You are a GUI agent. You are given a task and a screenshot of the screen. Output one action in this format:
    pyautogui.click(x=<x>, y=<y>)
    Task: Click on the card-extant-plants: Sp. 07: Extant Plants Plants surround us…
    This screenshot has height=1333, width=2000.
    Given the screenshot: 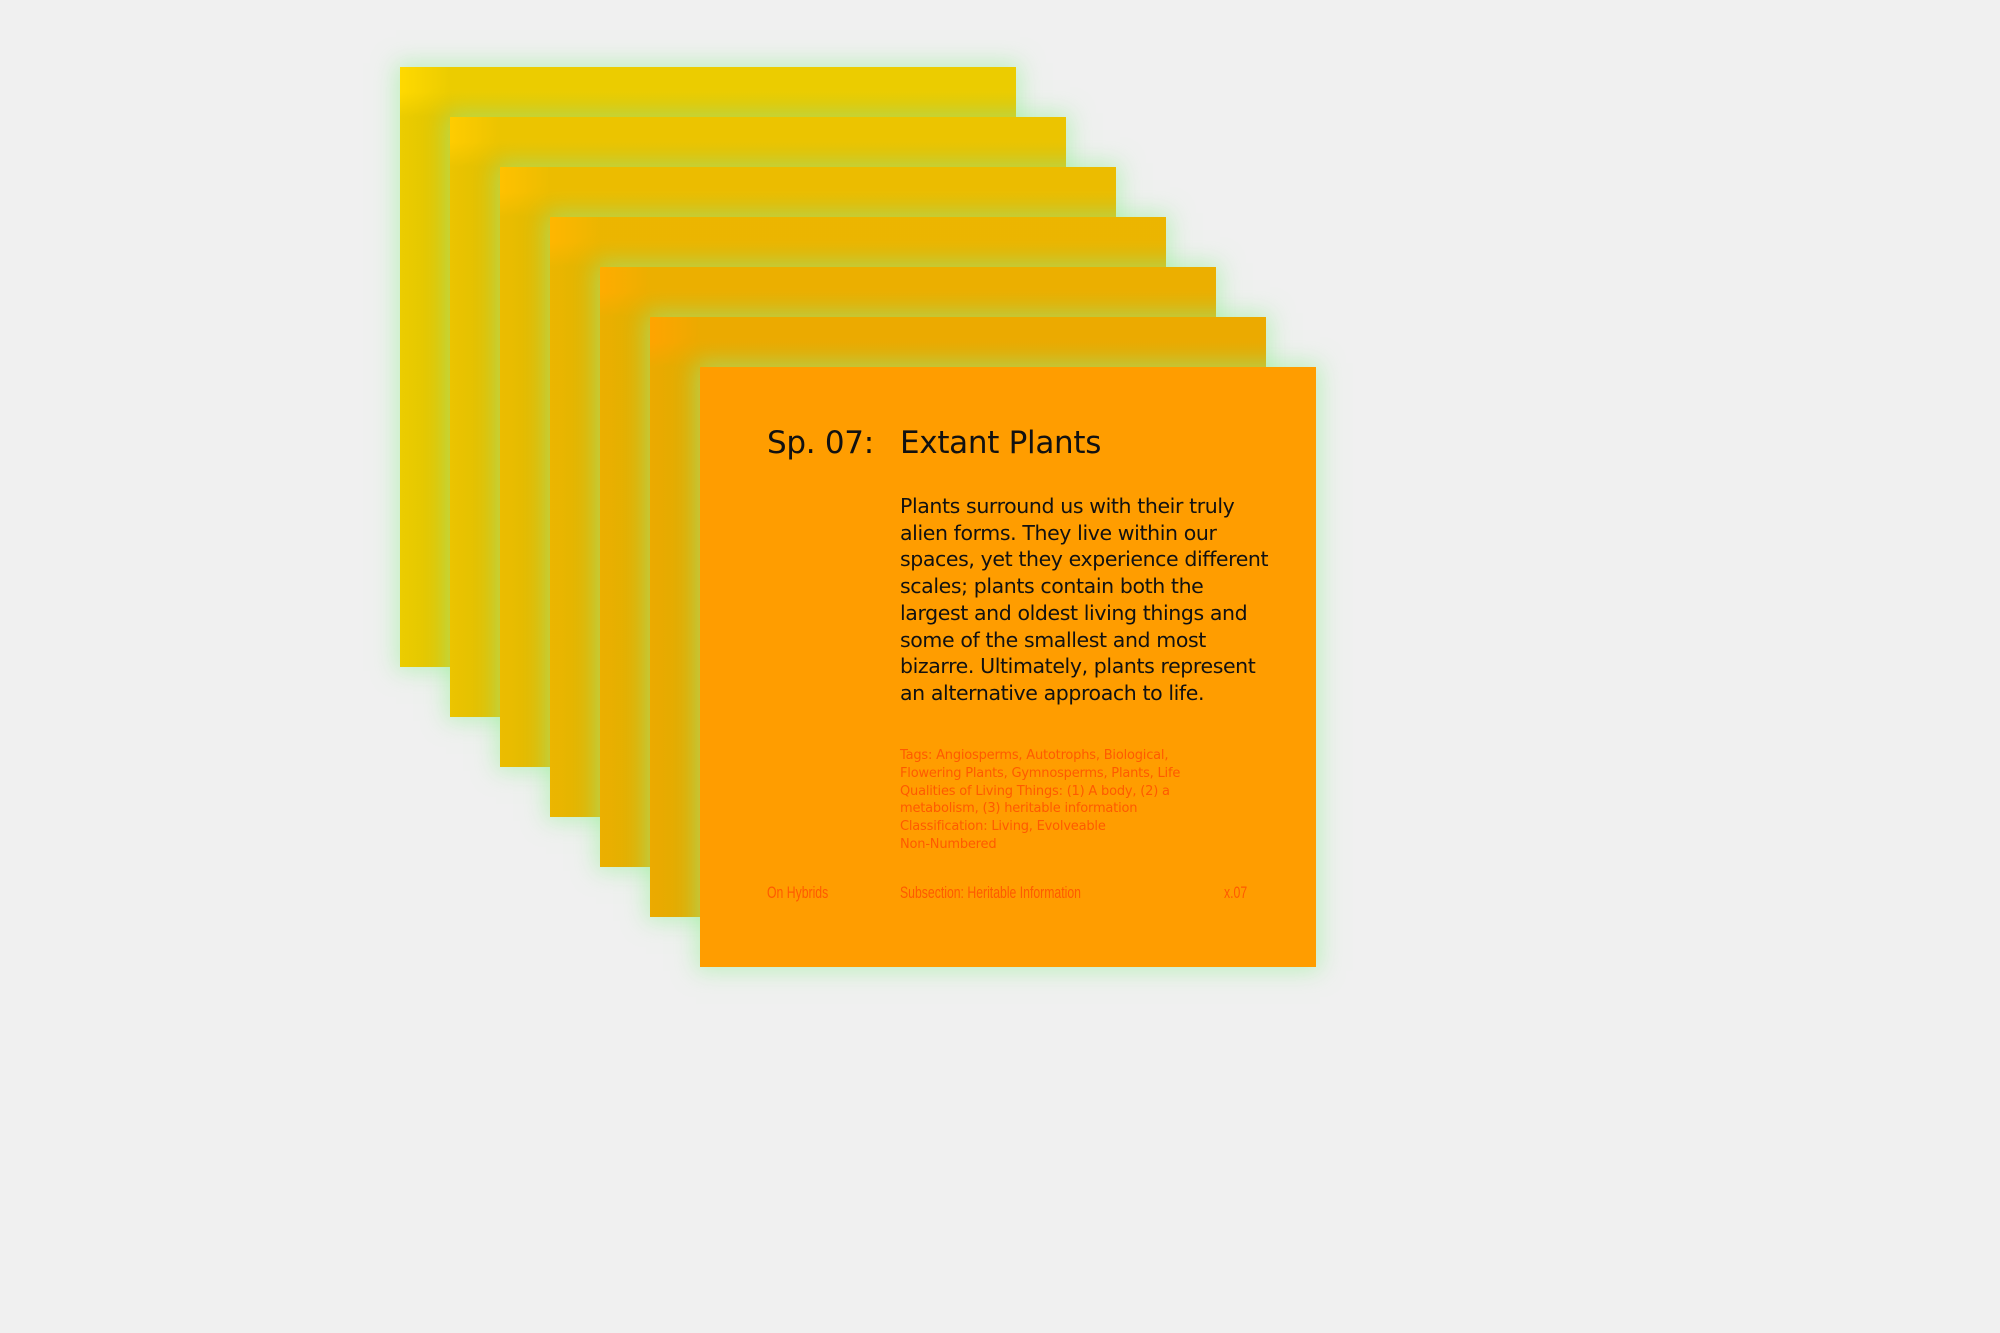 What is the action you would take?
    pyautogui.click(x=1008, y=667)
    